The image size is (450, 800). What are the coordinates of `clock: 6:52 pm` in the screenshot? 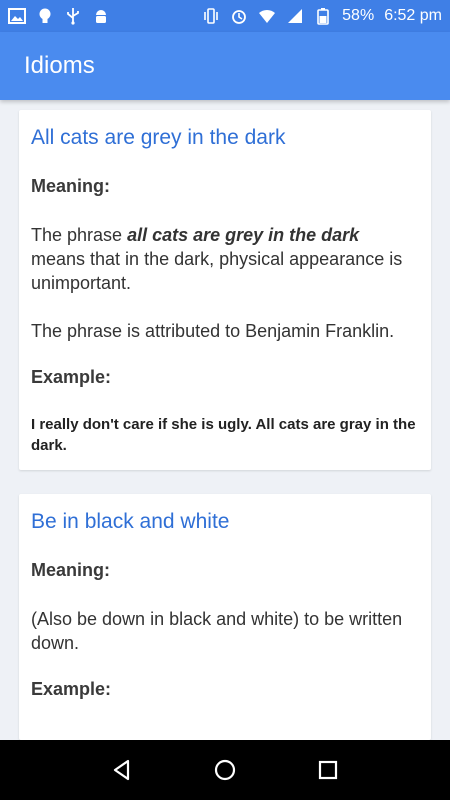 It's located at (413, 15).